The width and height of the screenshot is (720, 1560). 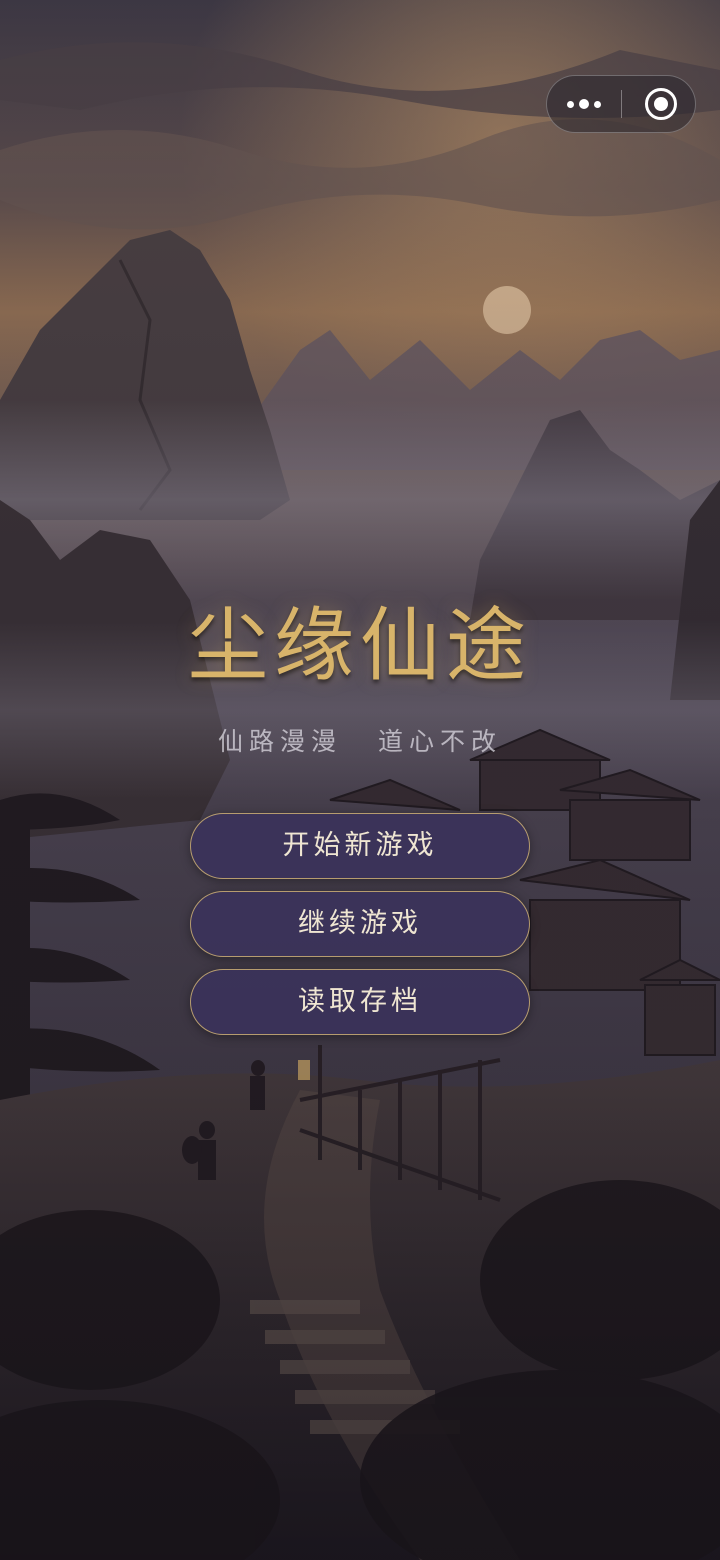 What do you see at coordinates (661, 104) in the screenshot?
I see `target-circle-icon` at bounding box center [661, 104].